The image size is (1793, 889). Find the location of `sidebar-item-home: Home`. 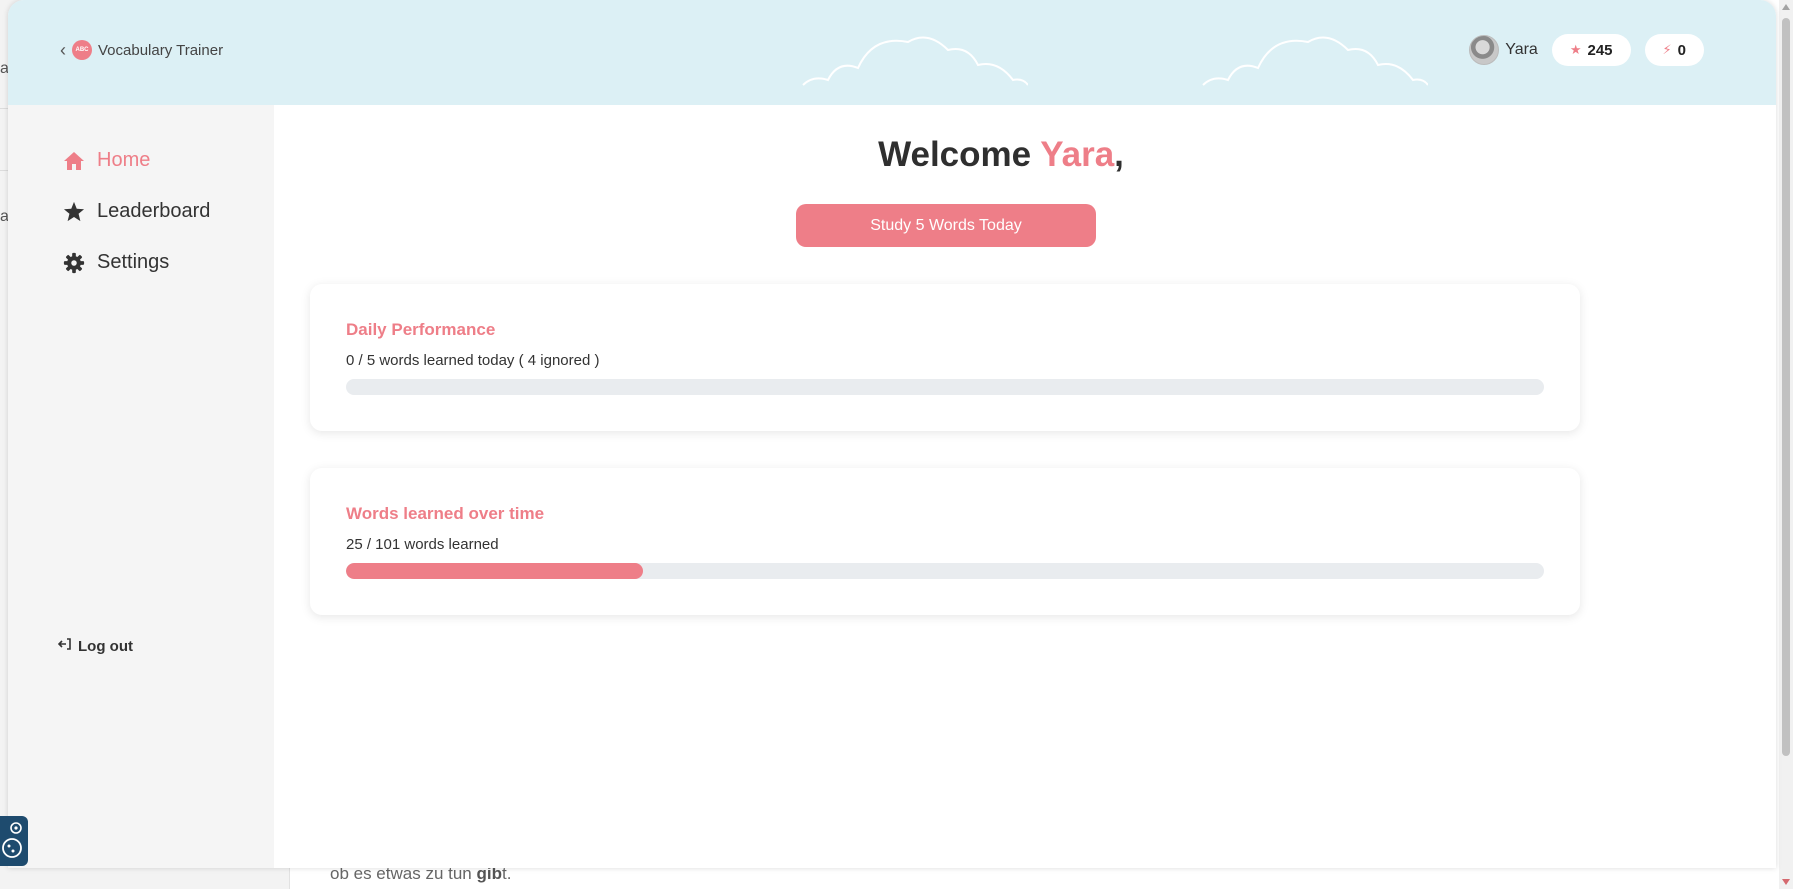

sidebar-item-home: Home is located at coordinates (106, 160).